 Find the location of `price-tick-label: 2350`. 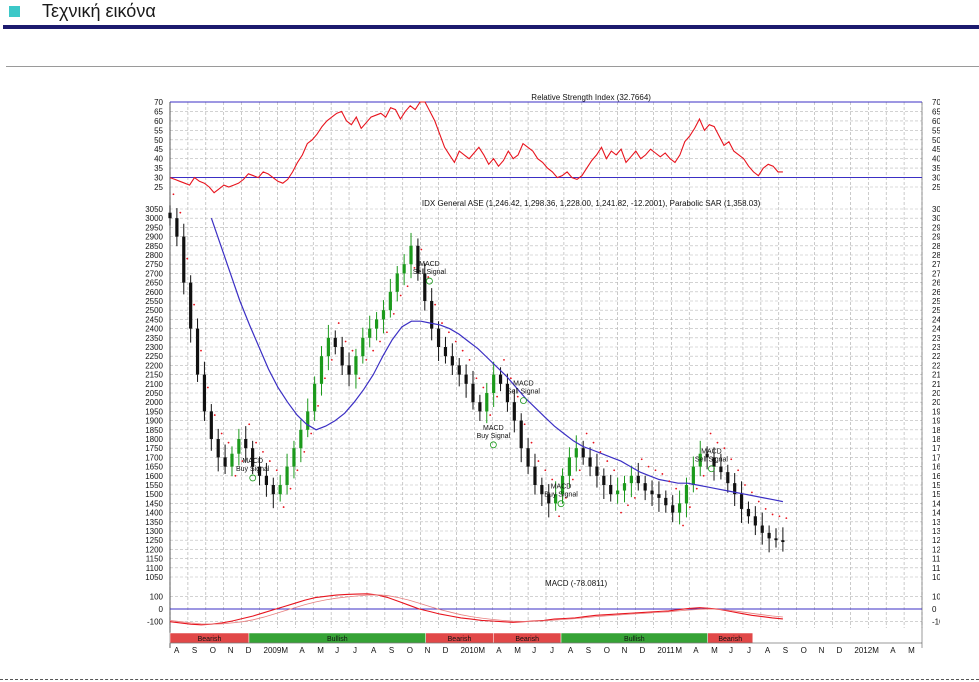

price-tick-label: 2350 is located at coordinates (154, 338).